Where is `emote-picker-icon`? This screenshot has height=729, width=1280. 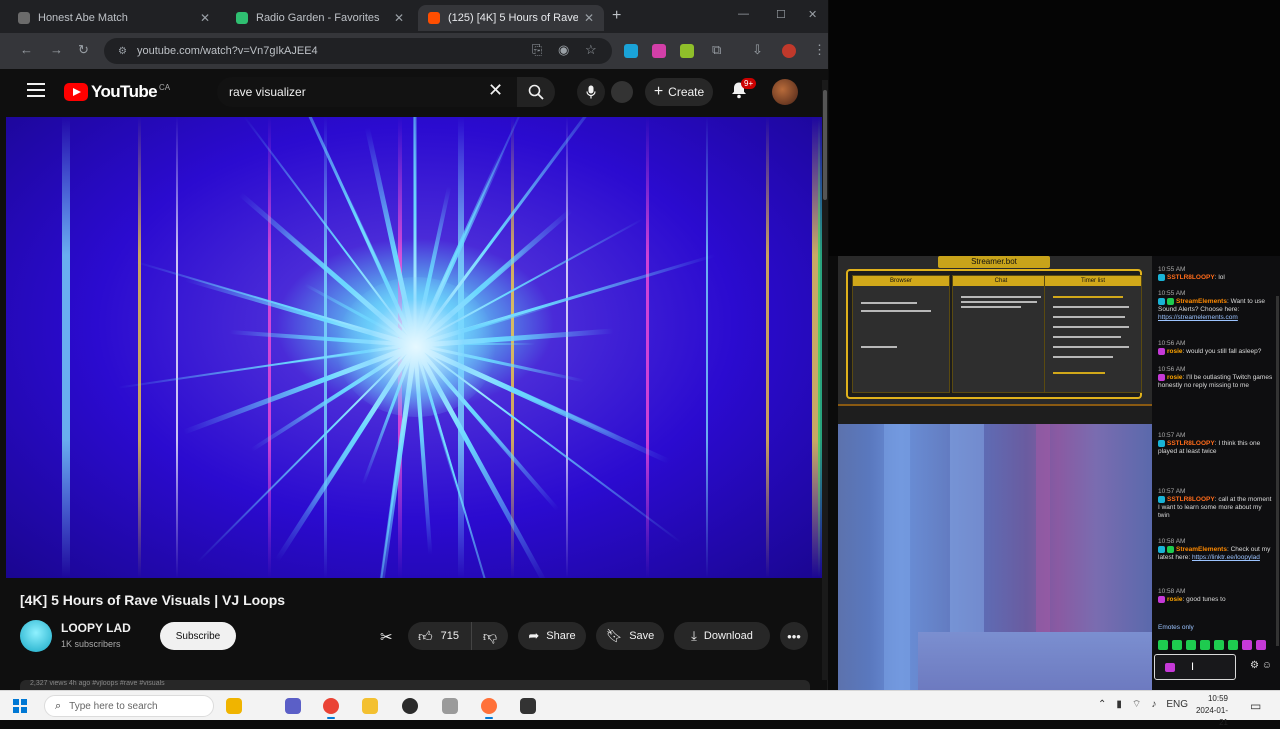
emote-picker-icon is located at coordinates (1170, 667).